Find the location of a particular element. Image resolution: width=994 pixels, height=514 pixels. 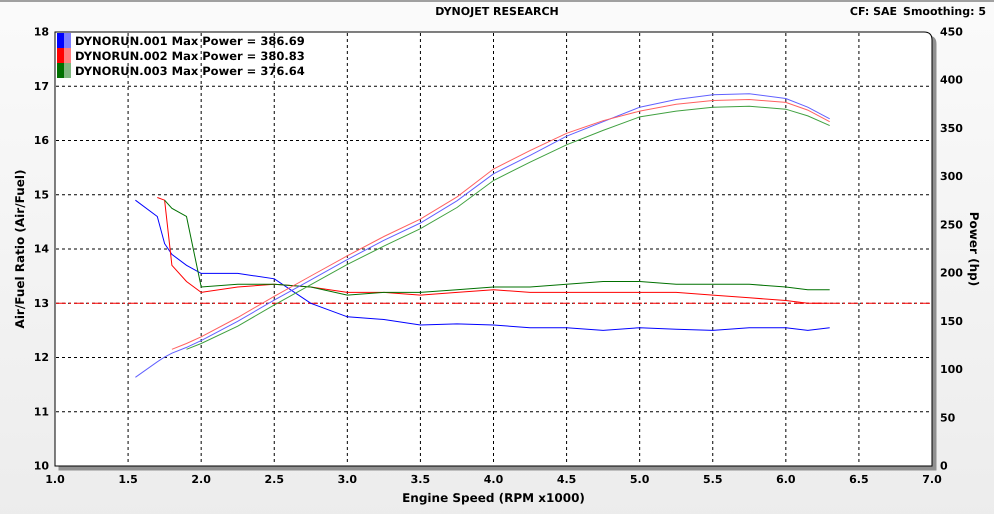

x-axis-label: 2.5 is located at coordinates (274, 479).